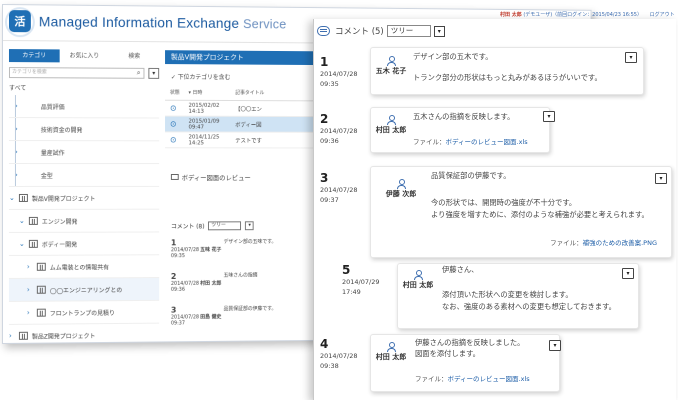  What do you see at coordinates (324, 344) in the screenshot?
I see `comment-number: 4` at bounding box center [324, 344].